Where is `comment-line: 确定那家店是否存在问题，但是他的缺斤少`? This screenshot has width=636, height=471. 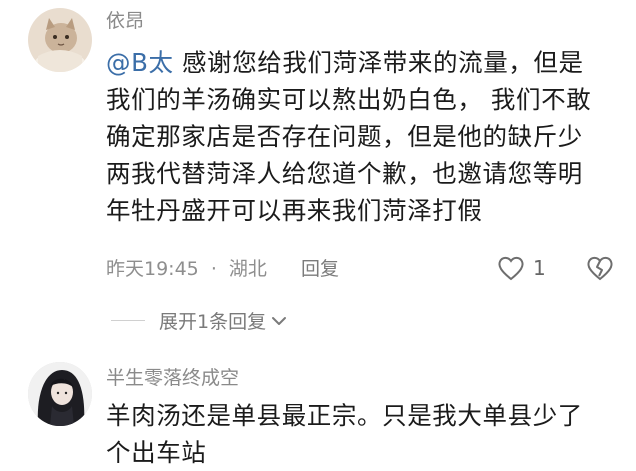 comment-line: 确定那家店是否存在问题，但是他的缺斤少 is located at coordinates (344, 136).